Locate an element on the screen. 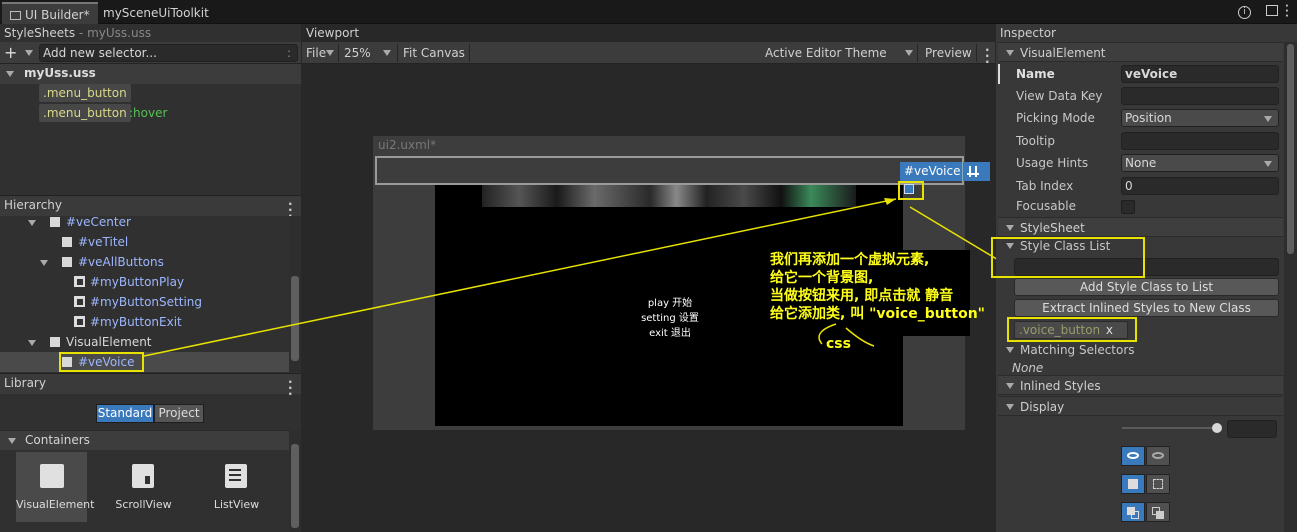  inspector-title: Inspector is located at coordinates (1028, 33).